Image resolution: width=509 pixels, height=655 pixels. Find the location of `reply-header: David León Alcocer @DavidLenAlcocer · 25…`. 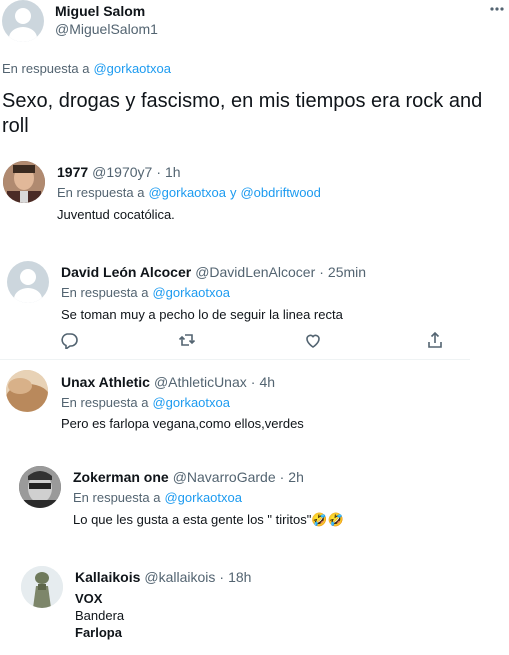

reply-header: David León Alcocer @DavidLenAlcocer · 25… is located at coordinates (215, 272).